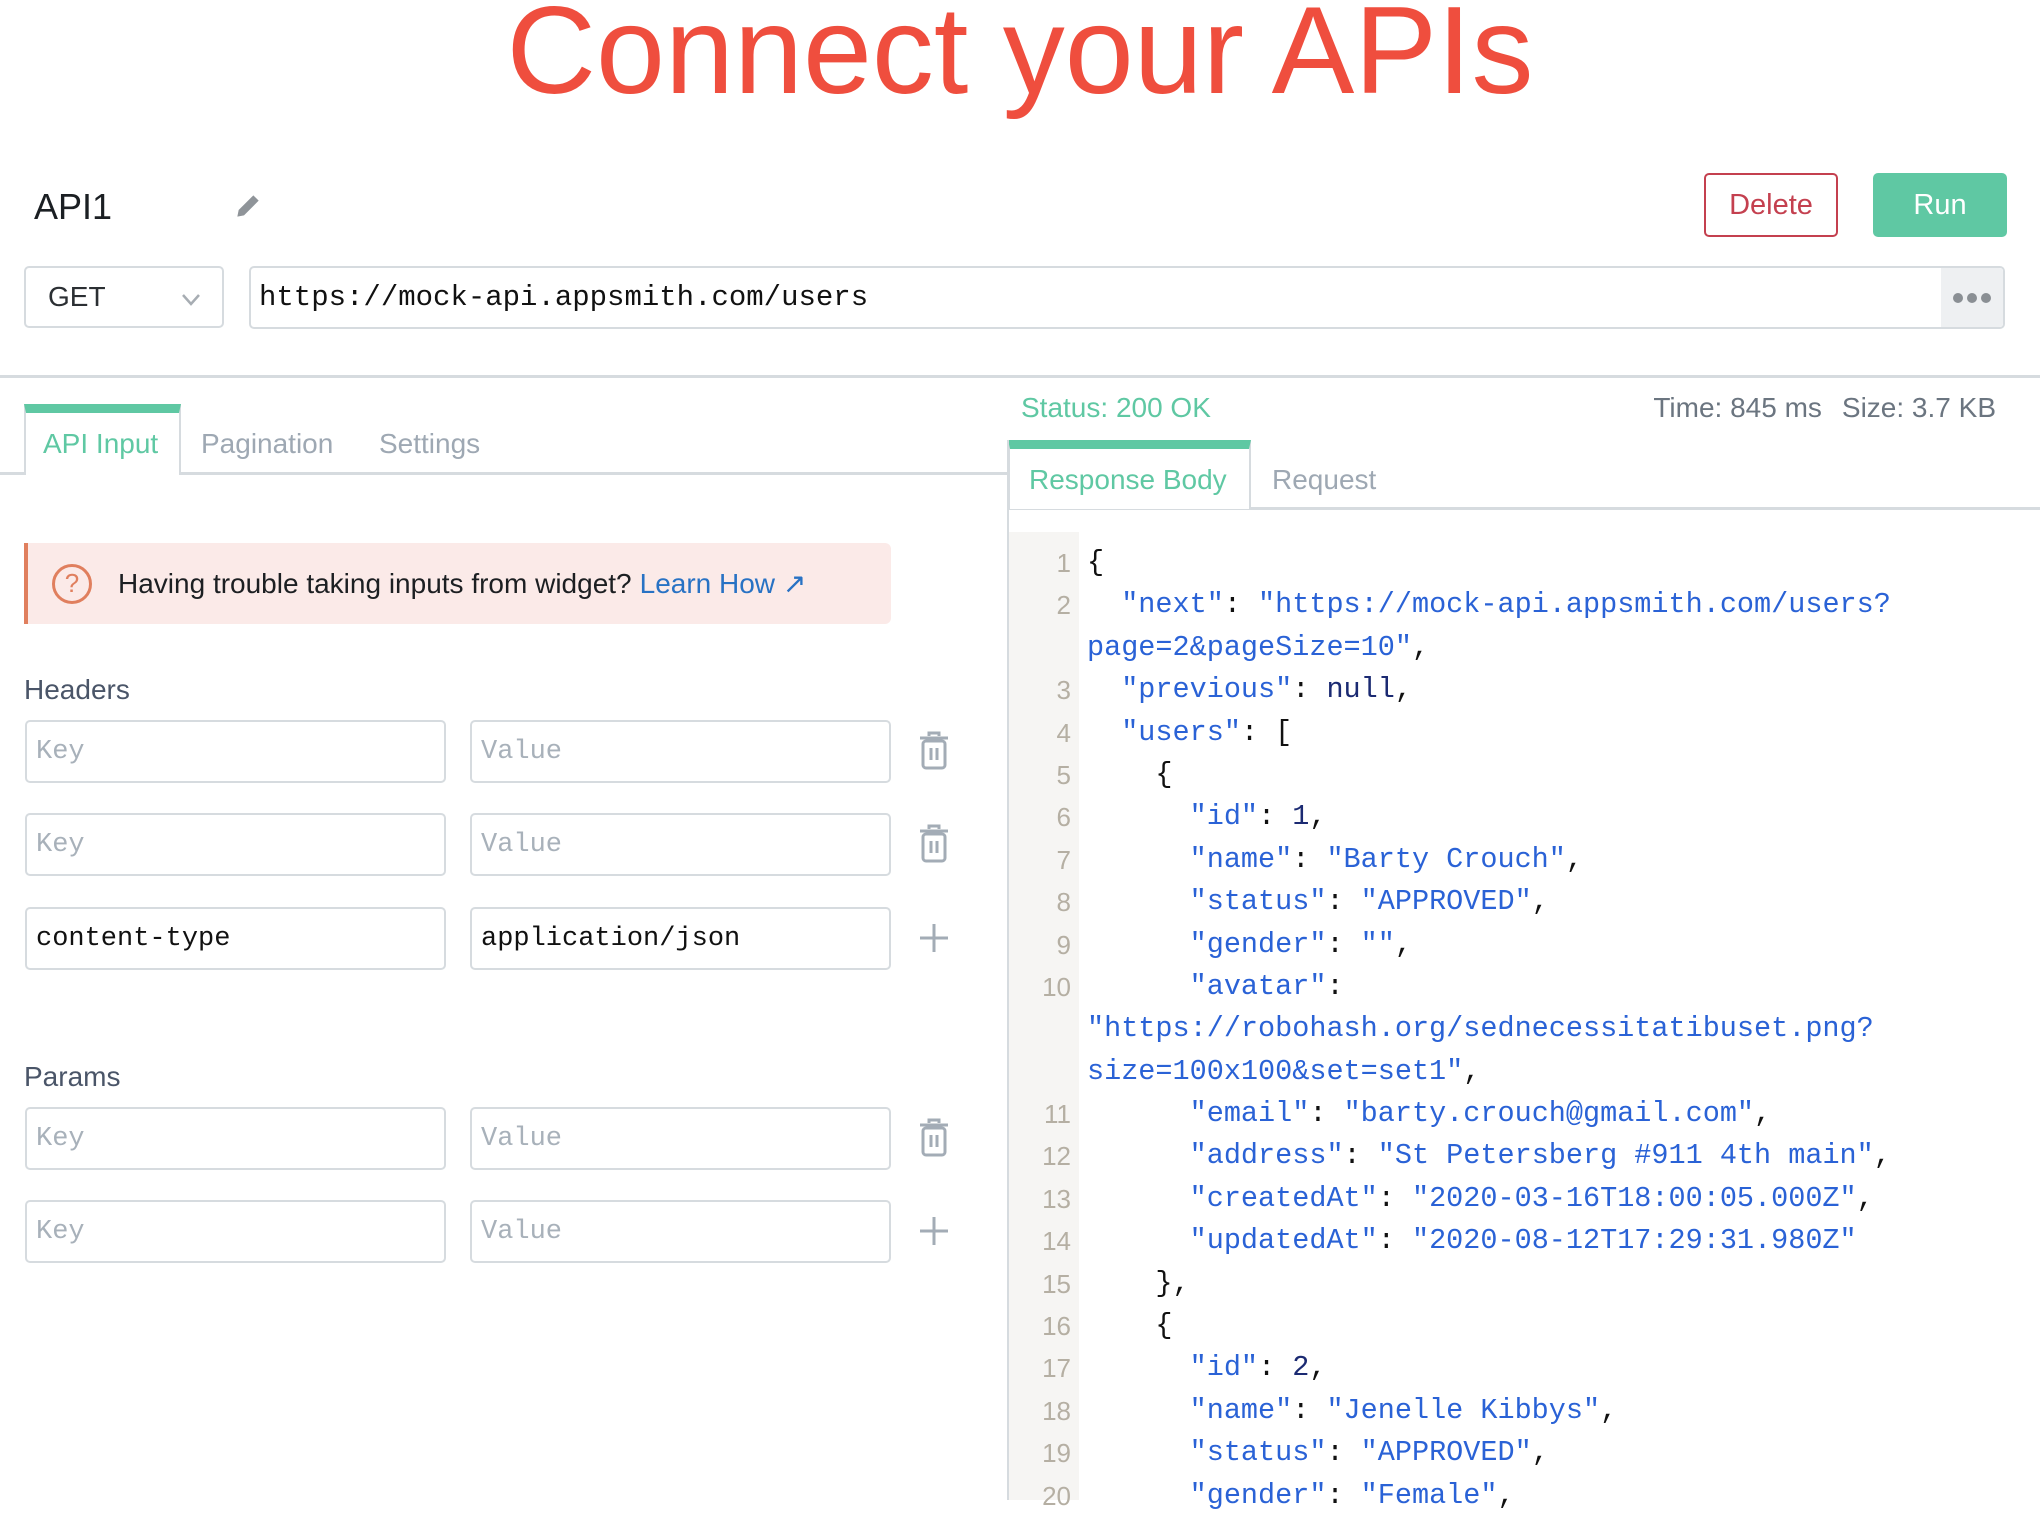  What do you see at coordinates (1258, 648) in the screenshot?
I see `code-text: page=2&pageSize=10",` at bounding box center [1258, 648].